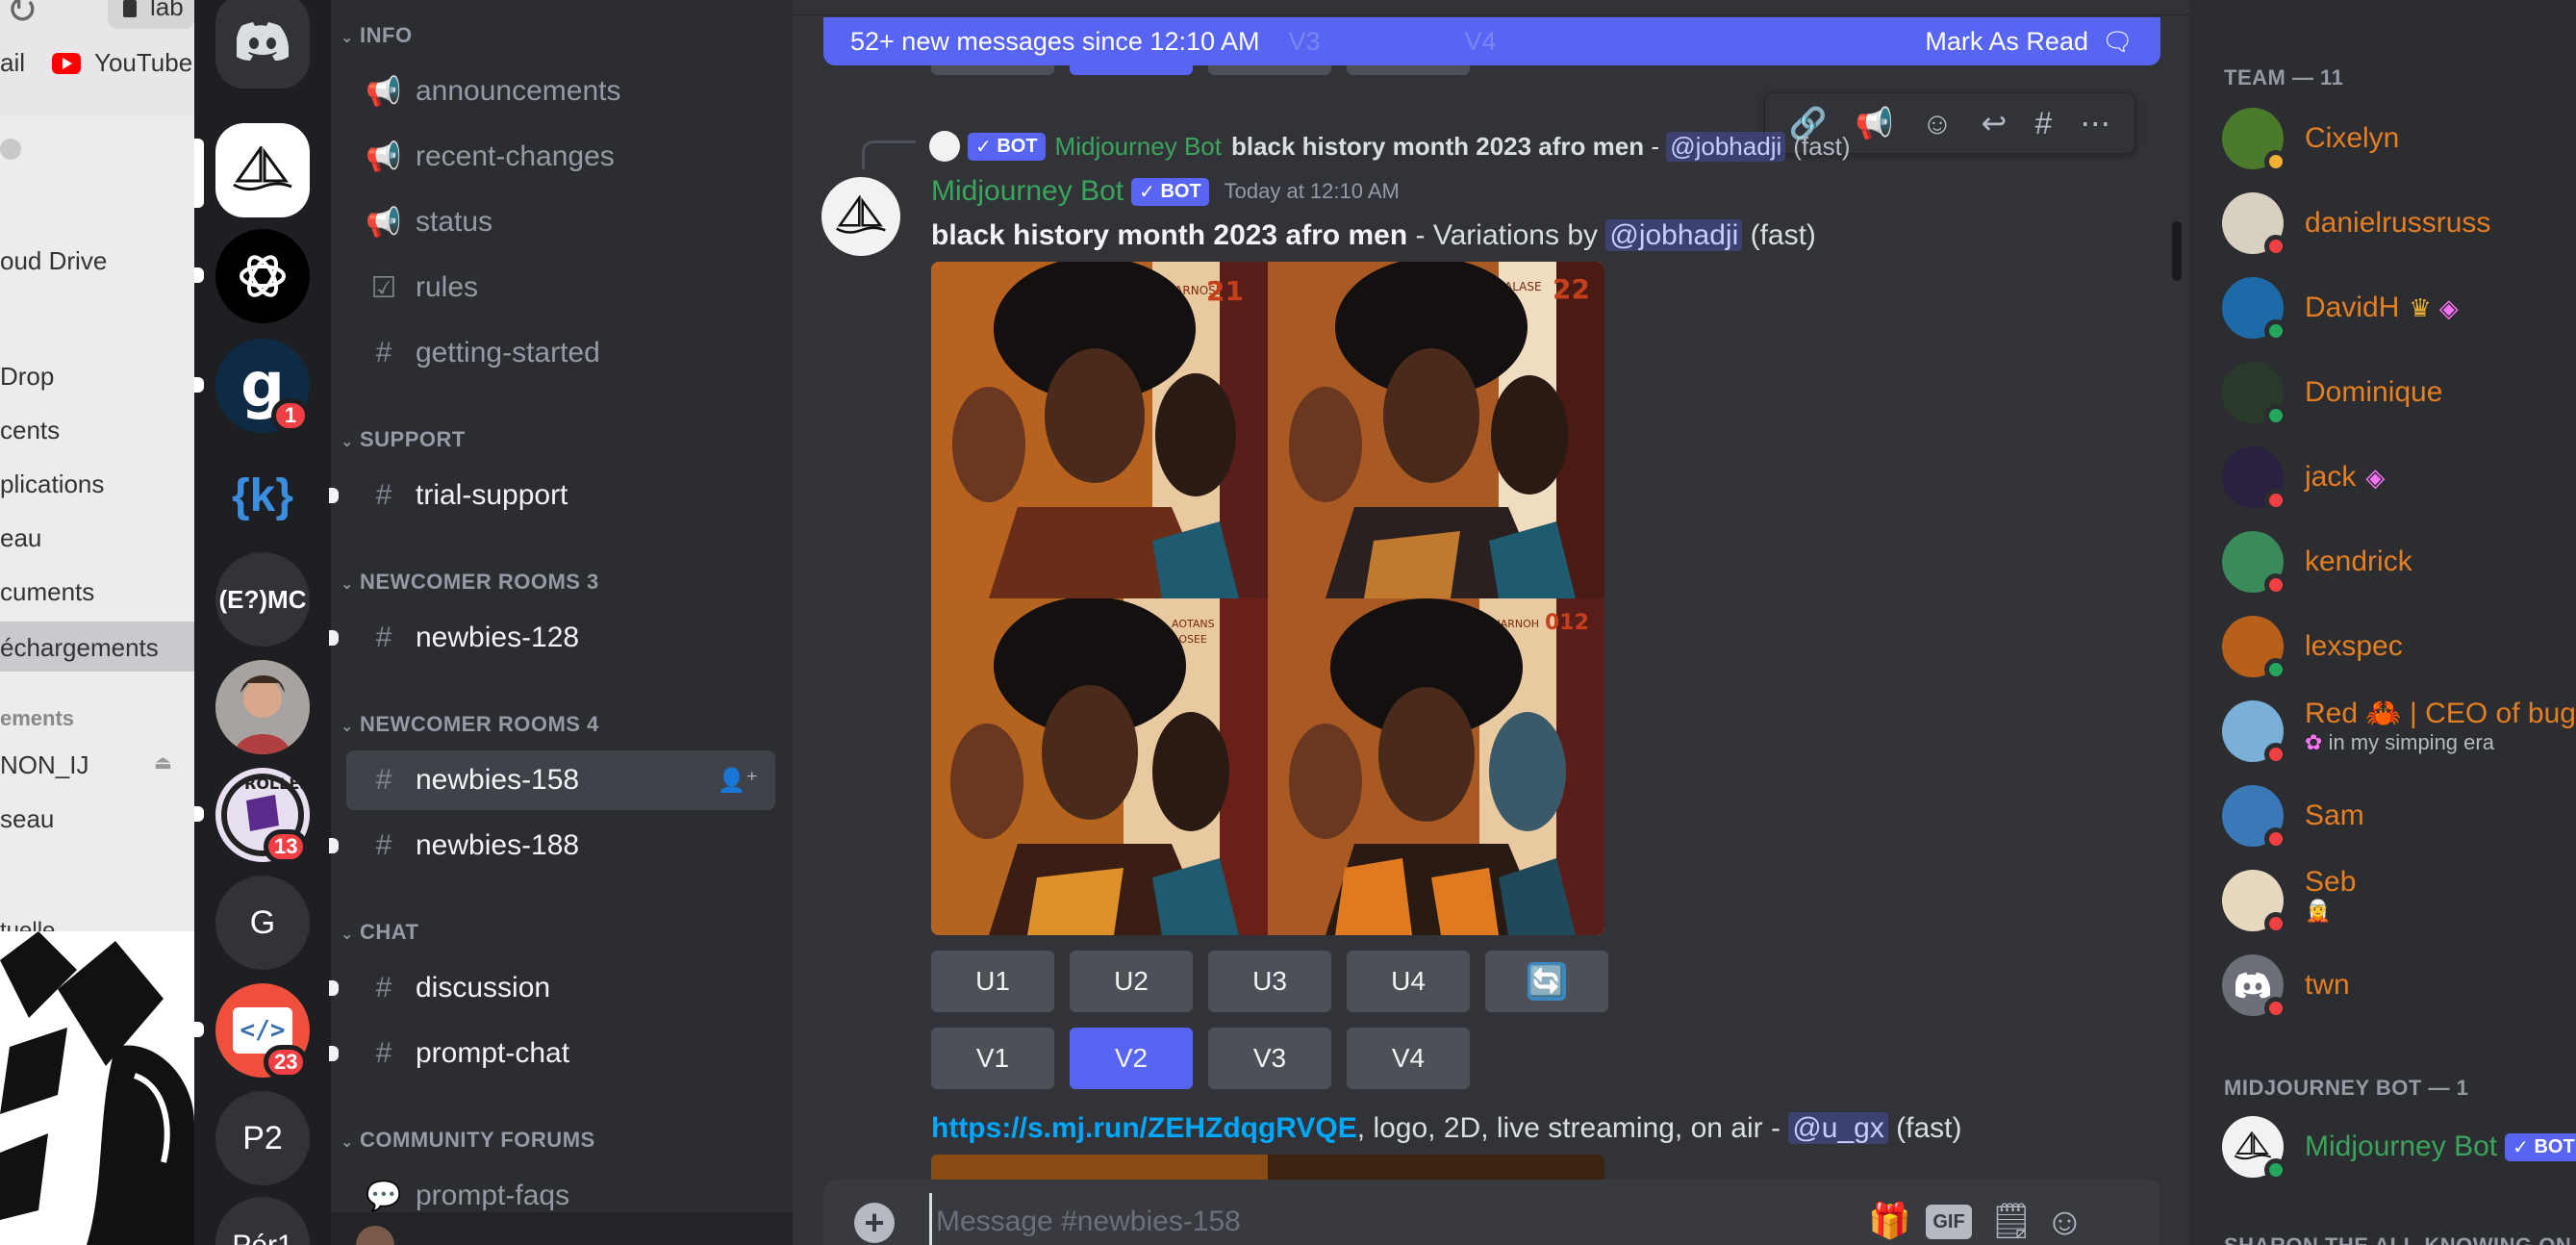 The height and width of the screenshot is (1245, 2576). Describe the element at coordinates (1890, 1221) in the screenshot. I see `gift-icon: 🎁` at that location.